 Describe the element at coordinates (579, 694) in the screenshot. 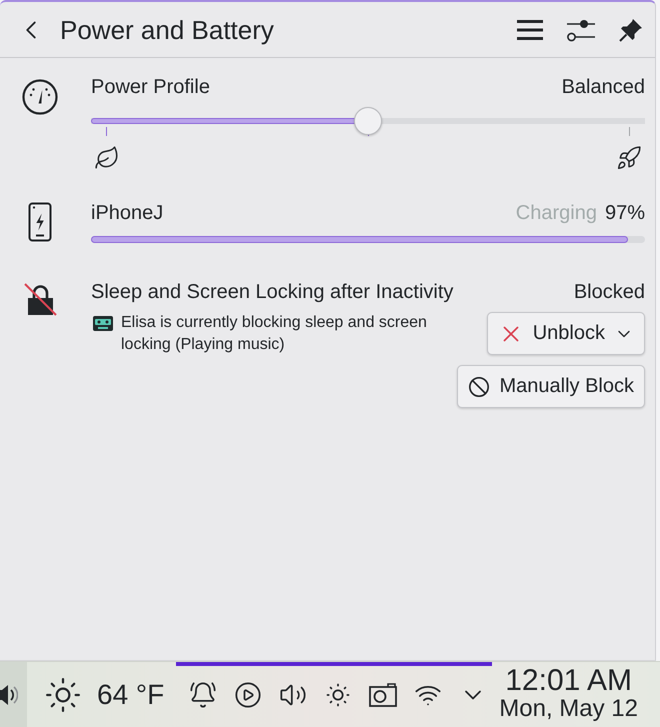

I see `clock: 12:01 AM Mon, May 12` at that location.